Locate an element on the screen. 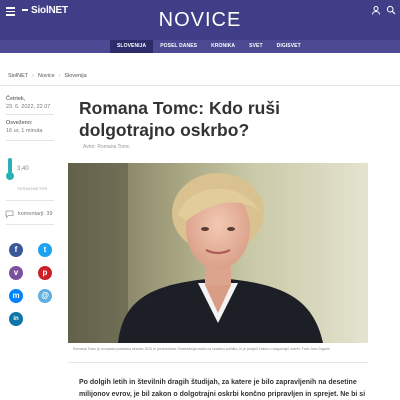 The height and width of the screenshot is (400, 400). breadcrumb-item: Novice is located at coordinates (46, 76).